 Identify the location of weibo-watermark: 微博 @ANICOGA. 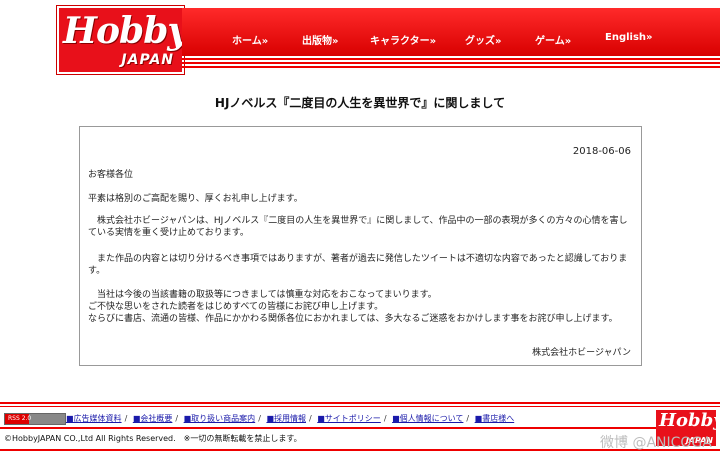
(656, 443).